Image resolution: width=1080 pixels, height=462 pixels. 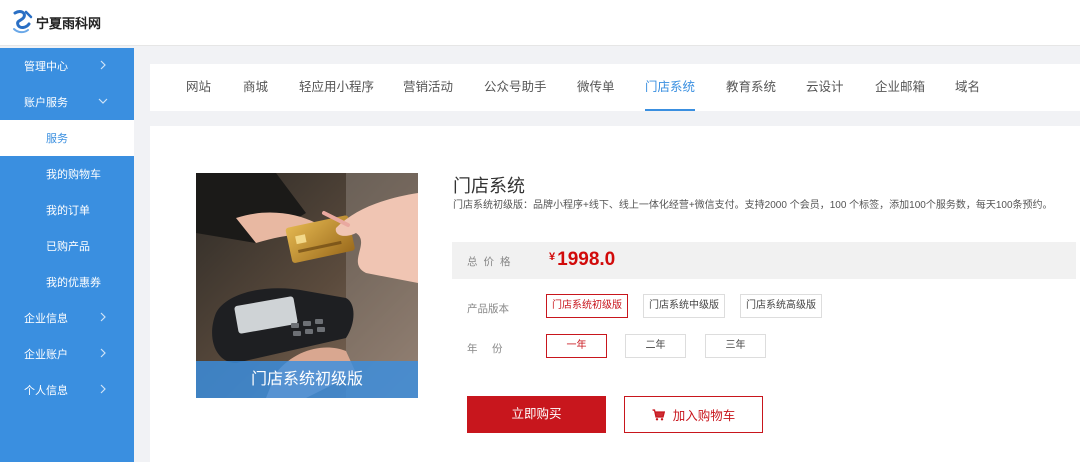 I want to click on add-to-cart-label: 加入购物车, so click(x=704, y=416).